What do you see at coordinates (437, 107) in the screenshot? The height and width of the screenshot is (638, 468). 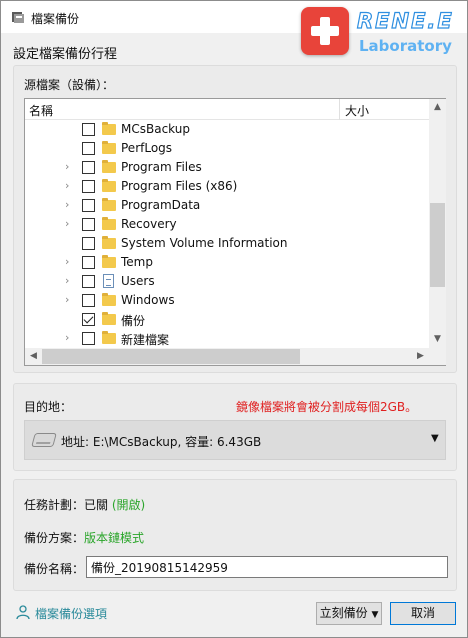 I see `scroll-up-icon: ▲` at bounding box center [437, 107].